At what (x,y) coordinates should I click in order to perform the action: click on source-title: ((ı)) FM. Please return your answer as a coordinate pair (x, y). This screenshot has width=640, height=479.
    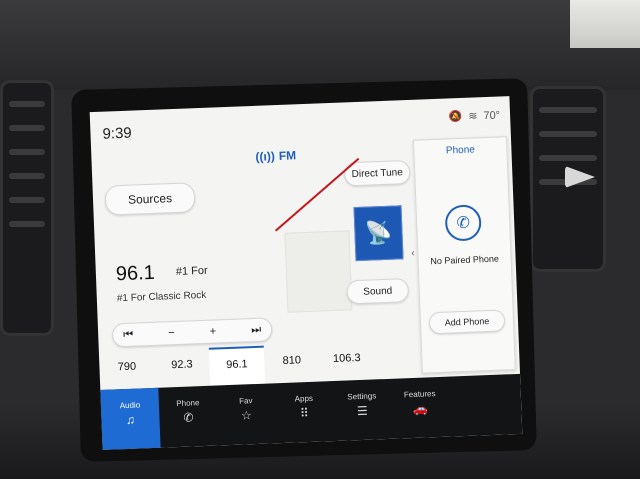
    Looking at the image, I should click on (275, 156).